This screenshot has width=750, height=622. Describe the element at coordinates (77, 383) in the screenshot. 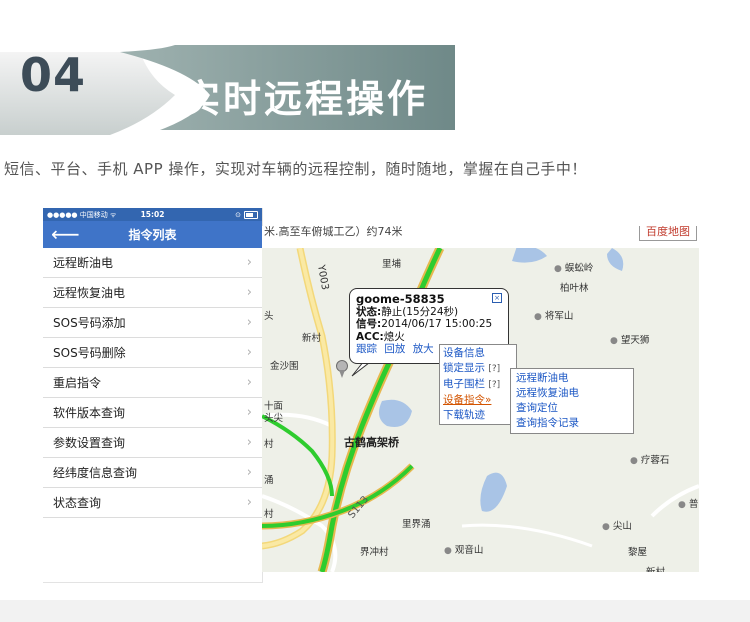

I see `command-label: 重启指令` at that location.